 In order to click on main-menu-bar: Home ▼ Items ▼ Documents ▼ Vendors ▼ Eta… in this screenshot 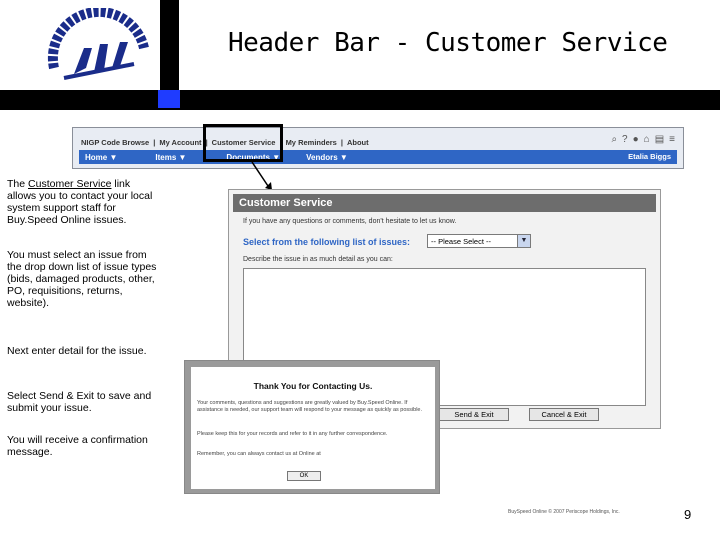, I will do `click(378, 157)`.